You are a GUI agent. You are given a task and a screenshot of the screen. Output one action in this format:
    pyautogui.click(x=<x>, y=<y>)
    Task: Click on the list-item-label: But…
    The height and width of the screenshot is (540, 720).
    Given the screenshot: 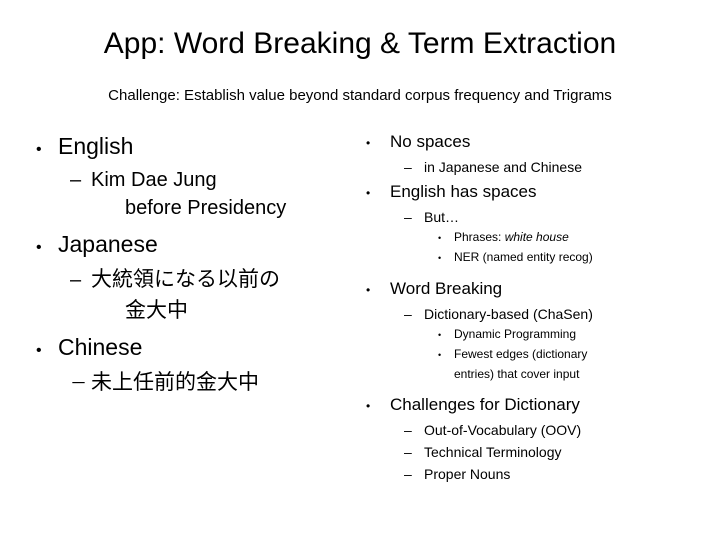 What is the action you would take?
    pyautogui.click(x=442, y=217)
    